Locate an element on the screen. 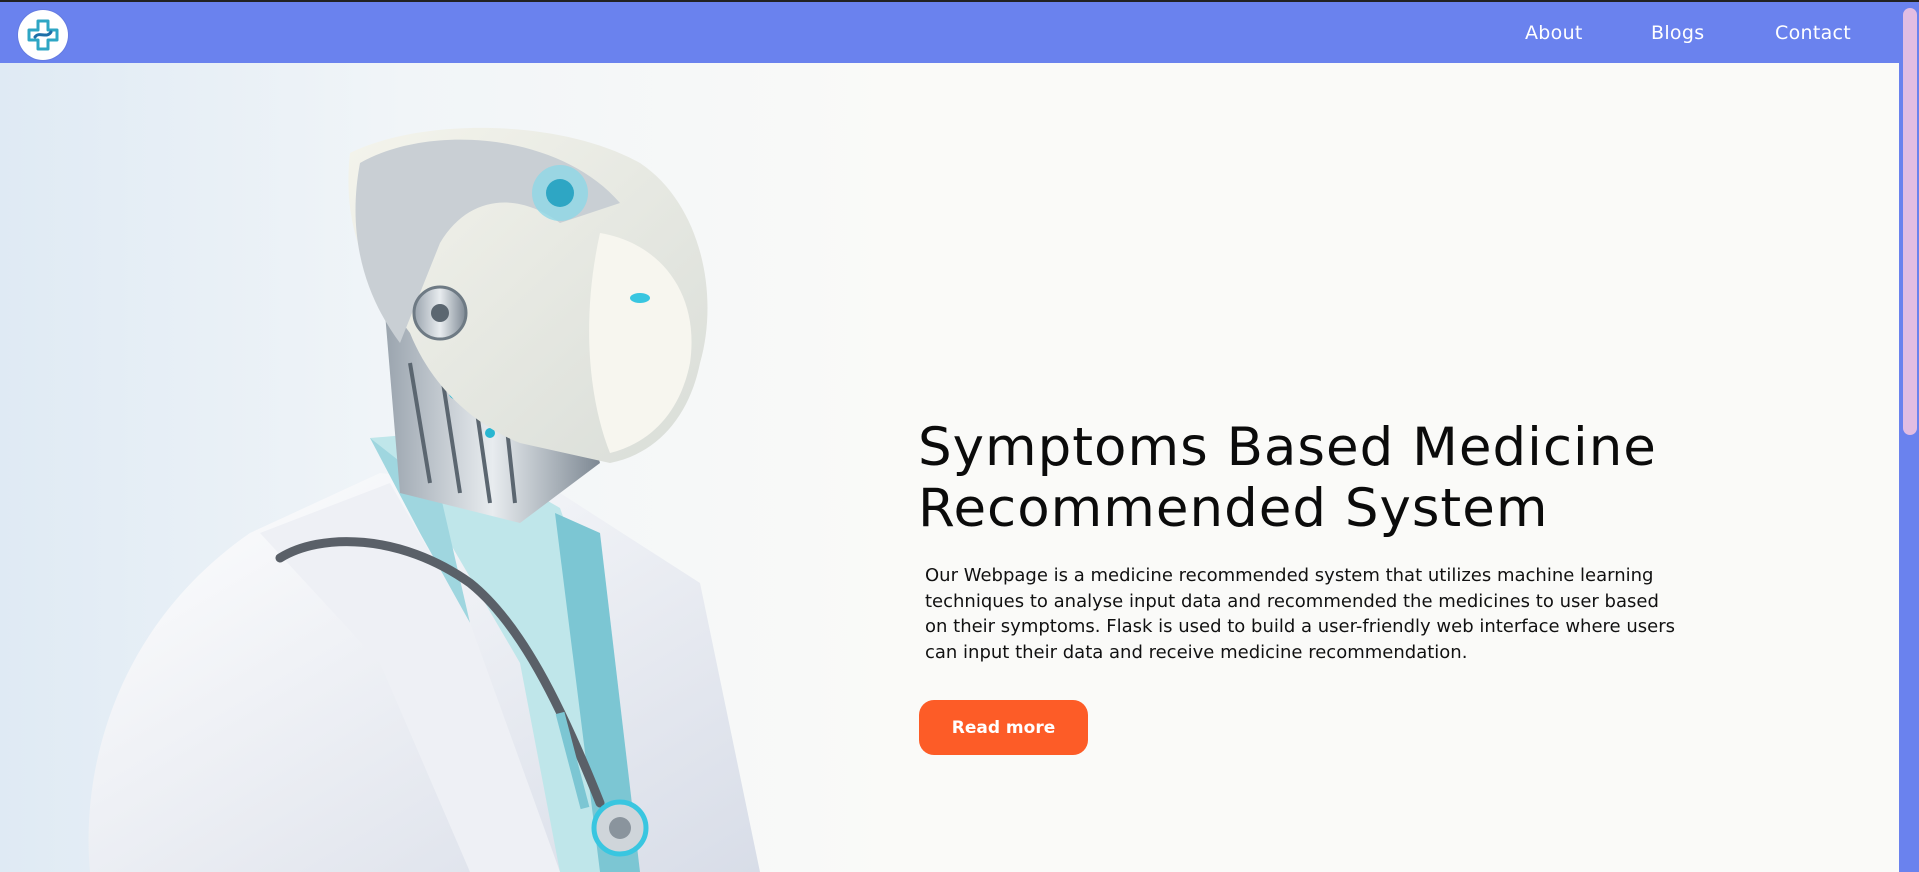 The height and width of the screenshot is (872, 1919). top-border is located at coordinates (959, 1).